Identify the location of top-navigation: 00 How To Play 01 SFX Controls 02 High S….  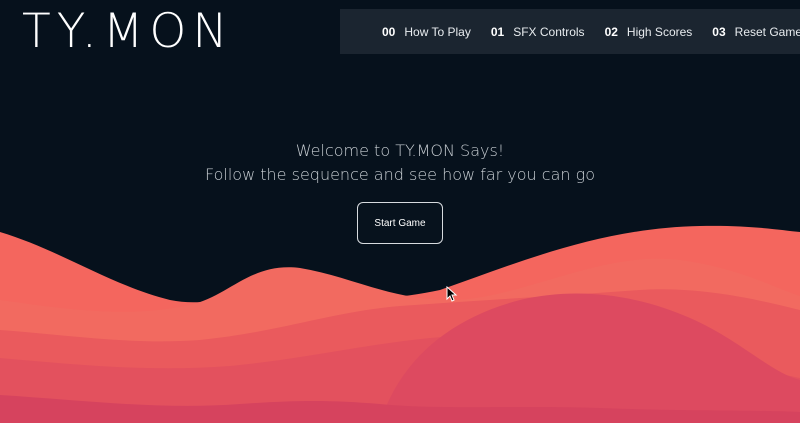
(570, 31).